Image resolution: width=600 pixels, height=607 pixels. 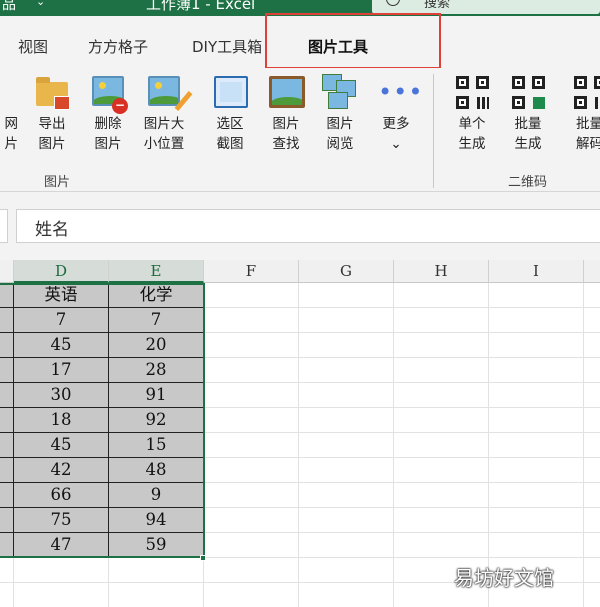 What do you see at coordinates (286, 114) in the screenshot?
I see `picture-find-button: 图片 查找` at bounding box center [286, 114].